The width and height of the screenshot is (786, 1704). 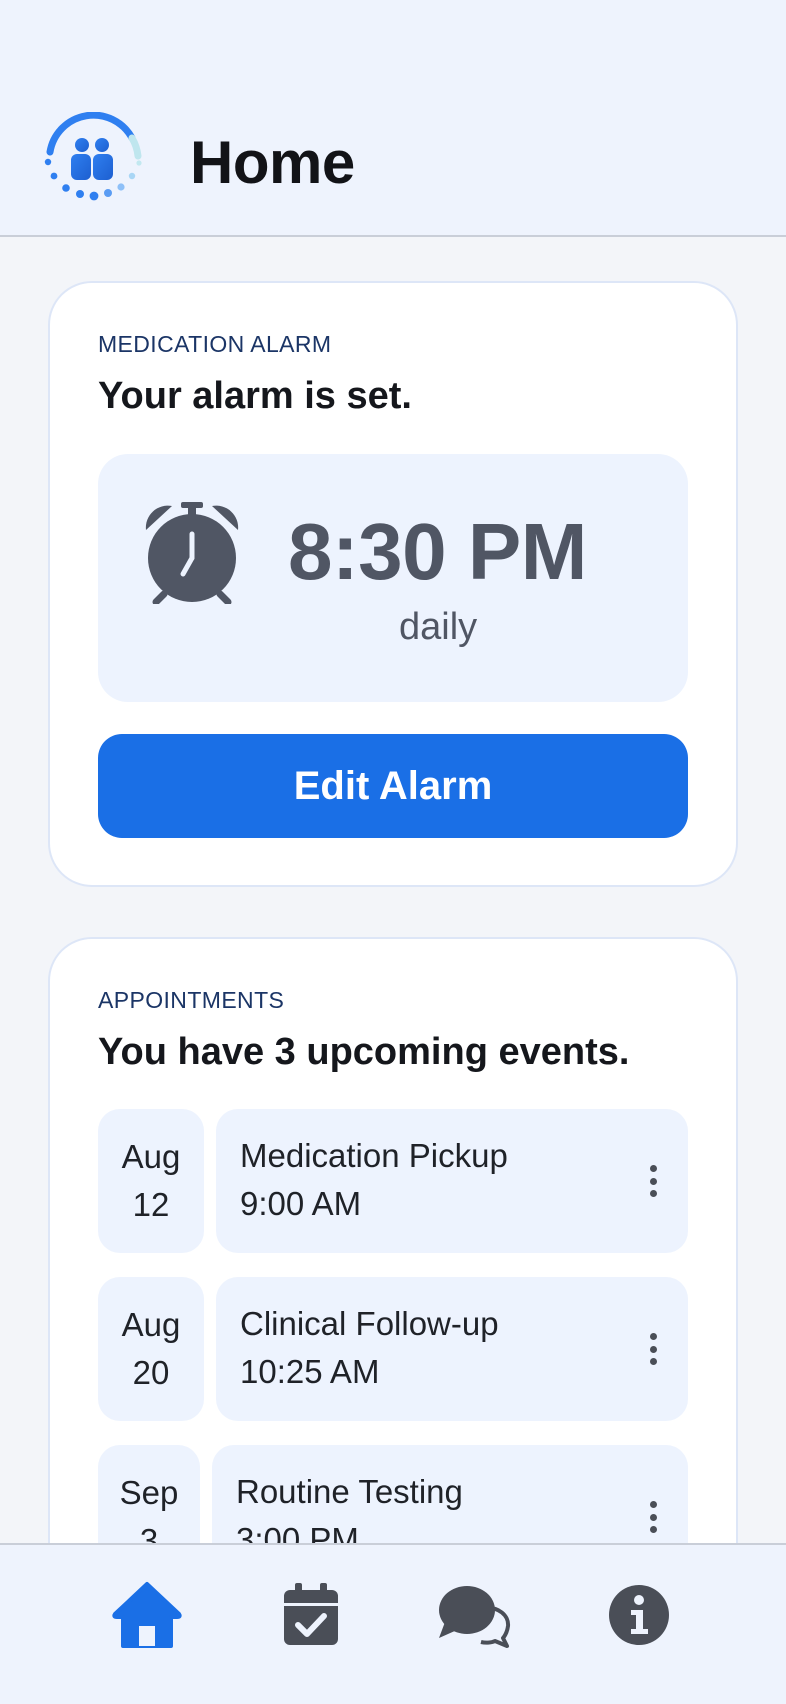 I want to click on alarm-card-heading: Your alarm is set., so click(x=255, y=396).